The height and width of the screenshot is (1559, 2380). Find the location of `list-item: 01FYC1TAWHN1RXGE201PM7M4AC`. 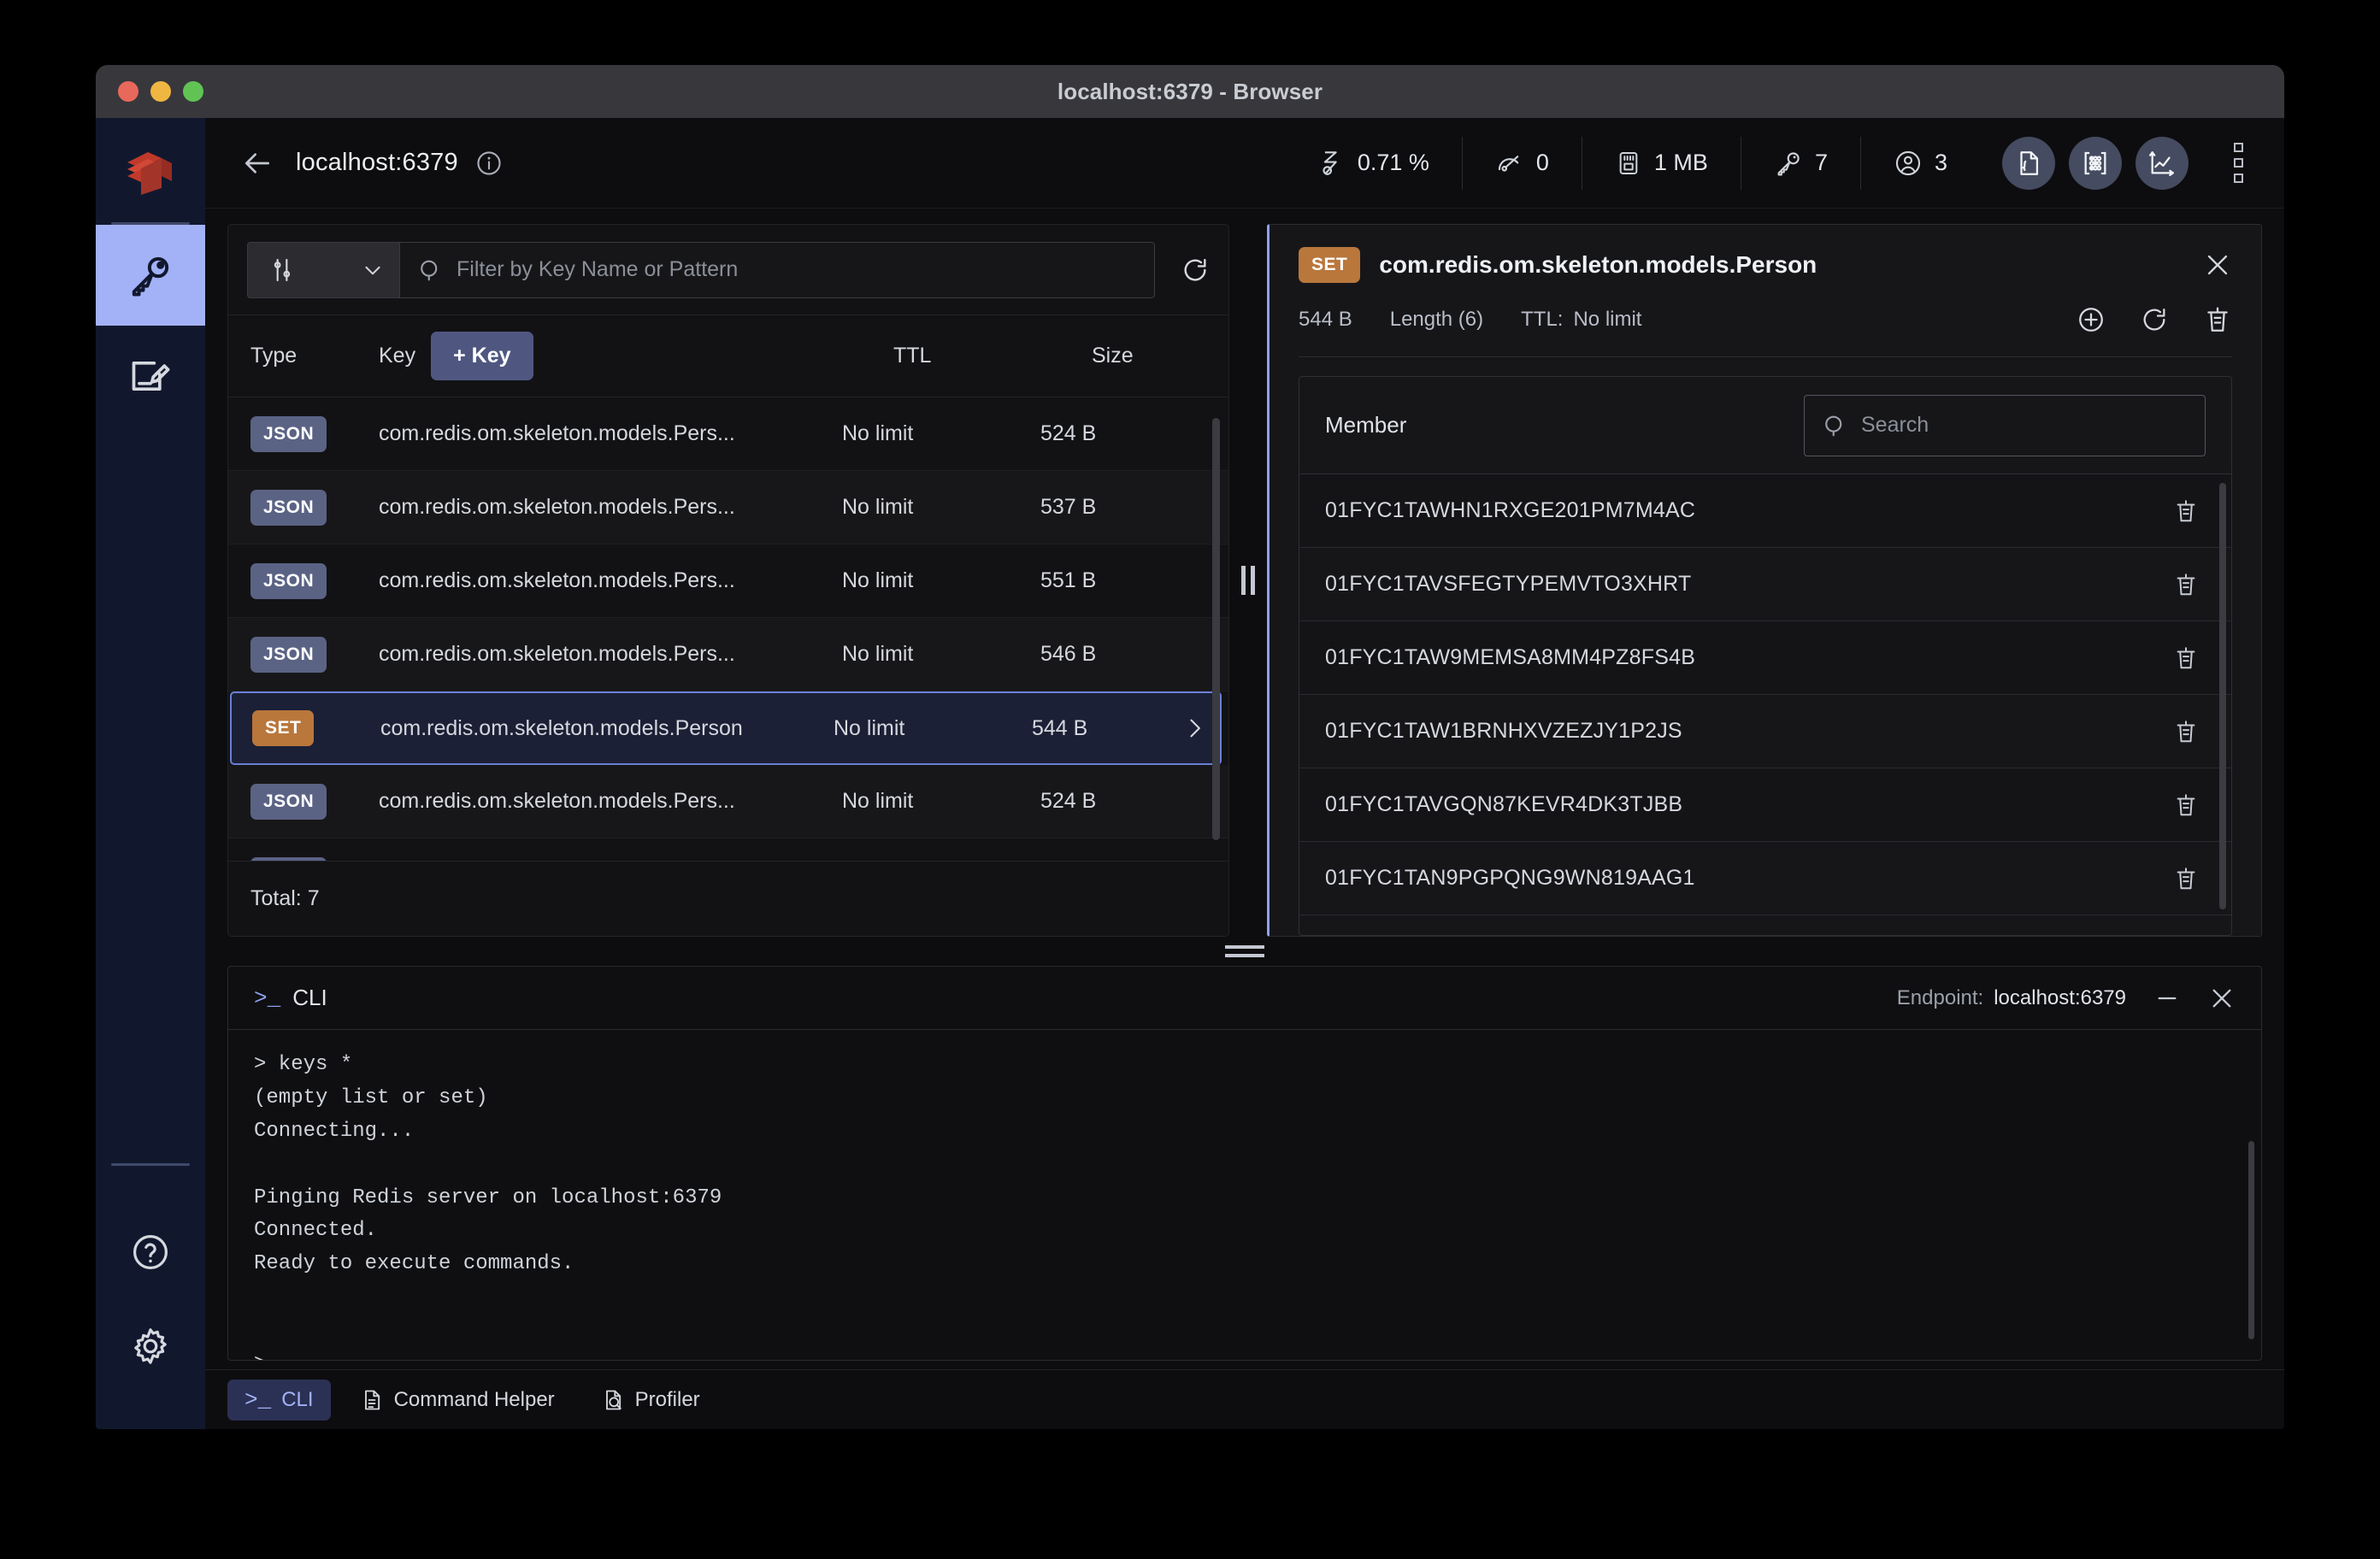

list-item: 01FYC1TAWHN1RXGE201PM7M4AC is located at coordinates (1765, 511).